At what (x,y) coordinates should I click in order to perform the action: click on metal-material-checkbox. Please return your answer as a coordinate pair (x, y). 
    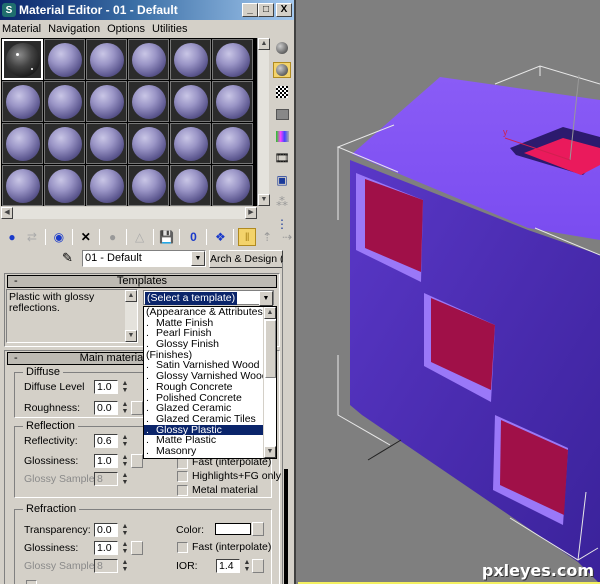
    Looking at the image, I should click on (182, 490).